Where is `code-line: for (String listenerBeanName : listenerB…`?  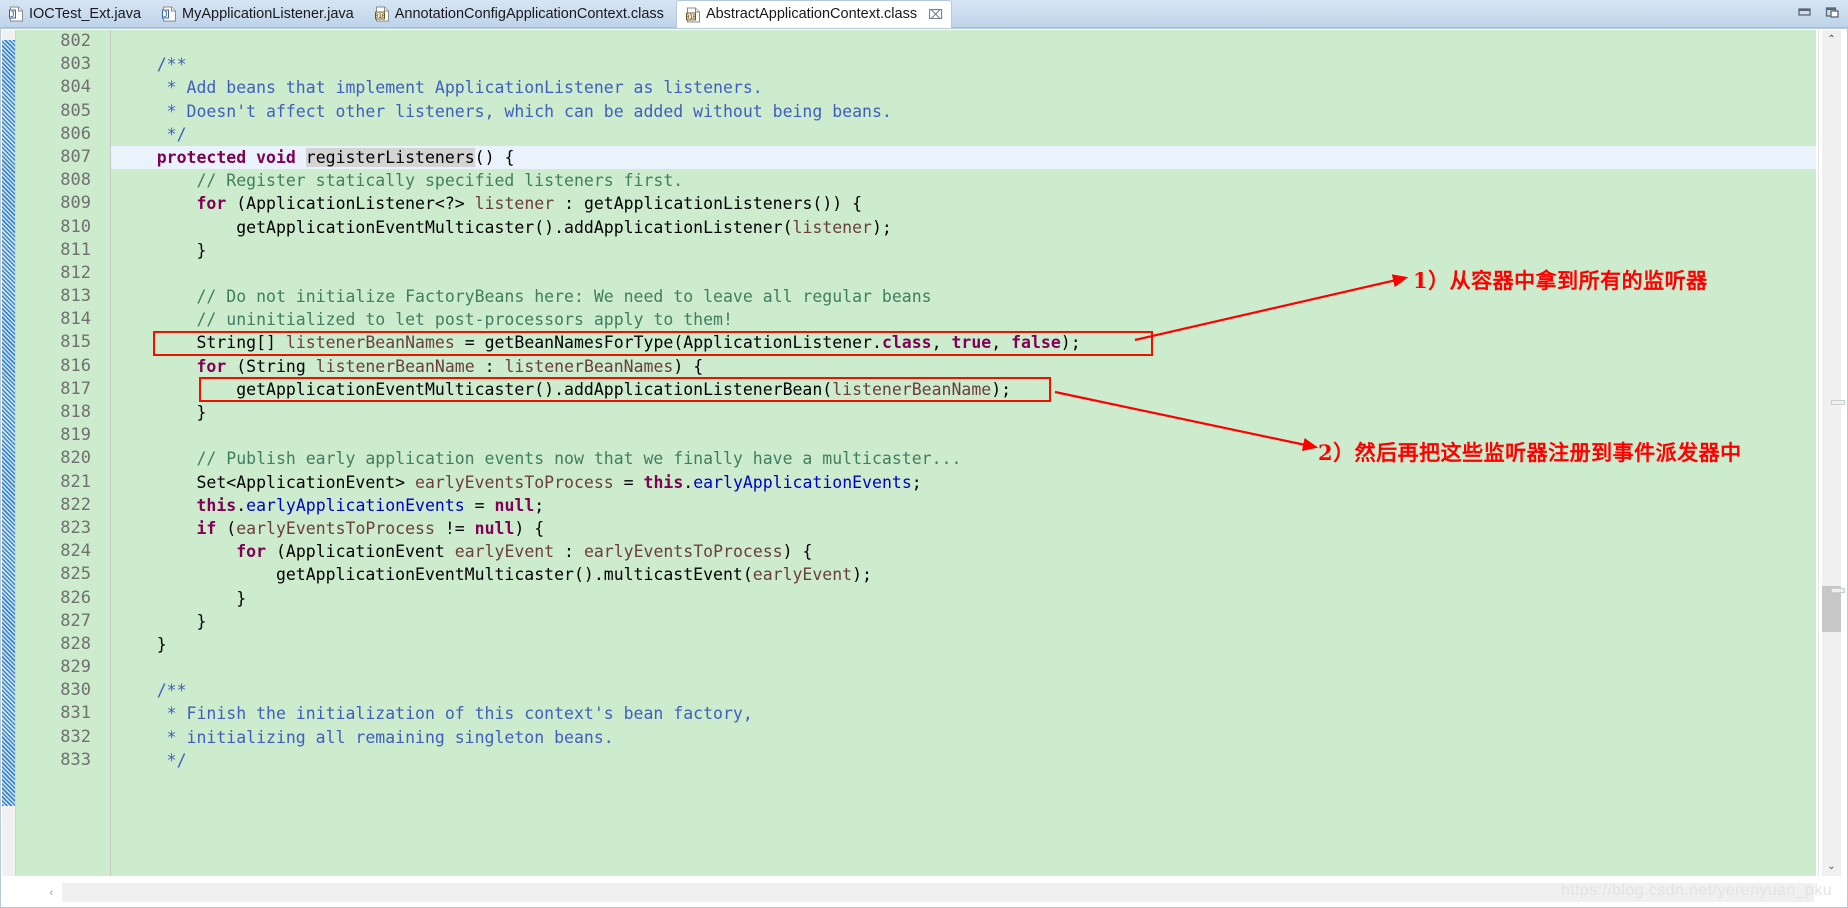
code-line: for (String listenerBeanName : listenerB… is located at coordinates (963, 366).